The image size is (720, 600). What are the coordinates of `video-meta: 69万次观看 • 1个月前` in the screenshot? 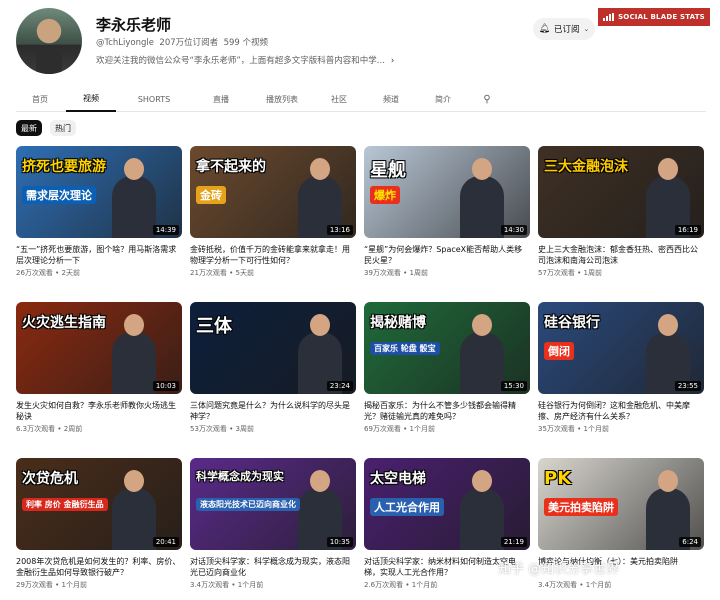 It's located at (447, 429).